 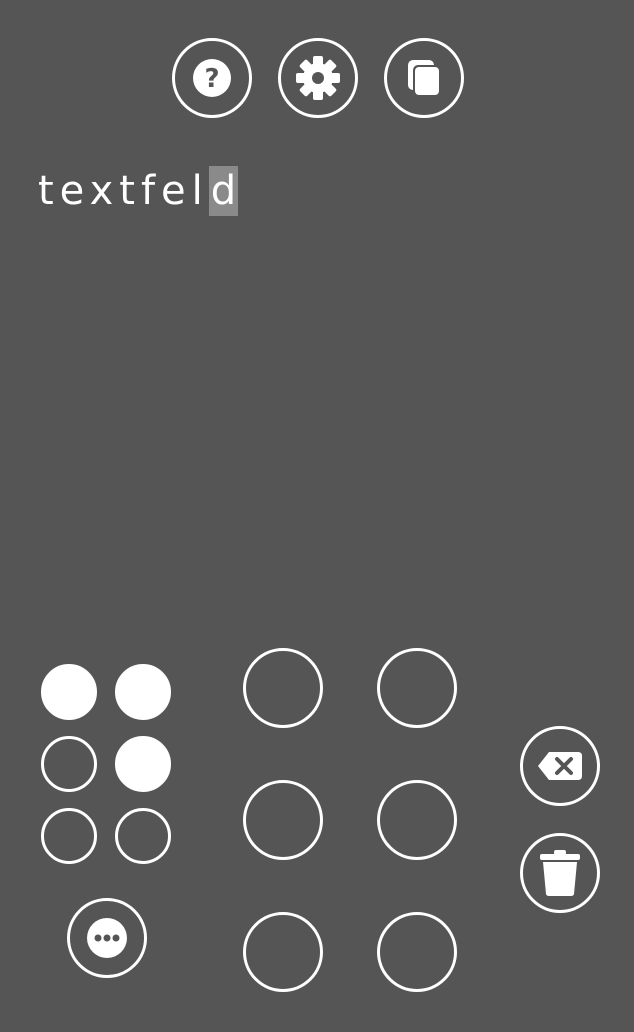 I want to click on help-button: ?, so click(x=212, y=78).